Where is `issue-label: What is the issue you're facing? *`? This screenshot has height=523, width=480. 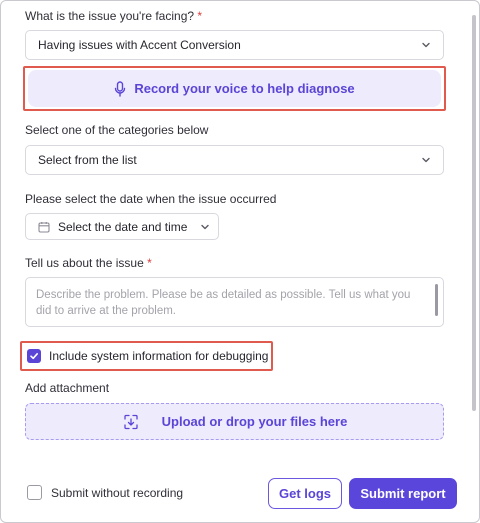 issue-label: What is the issue you're facing? * is located at coordinates (113, 16).